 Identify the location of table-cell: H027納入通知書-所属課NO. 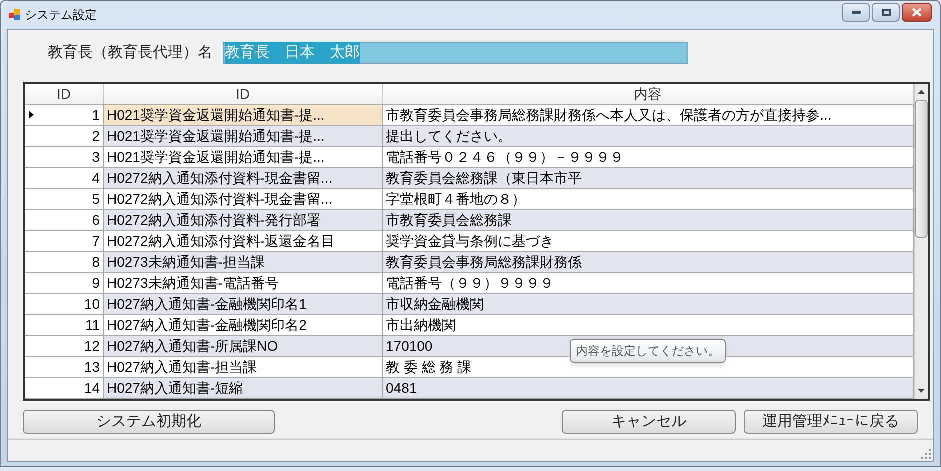
(243, 346).